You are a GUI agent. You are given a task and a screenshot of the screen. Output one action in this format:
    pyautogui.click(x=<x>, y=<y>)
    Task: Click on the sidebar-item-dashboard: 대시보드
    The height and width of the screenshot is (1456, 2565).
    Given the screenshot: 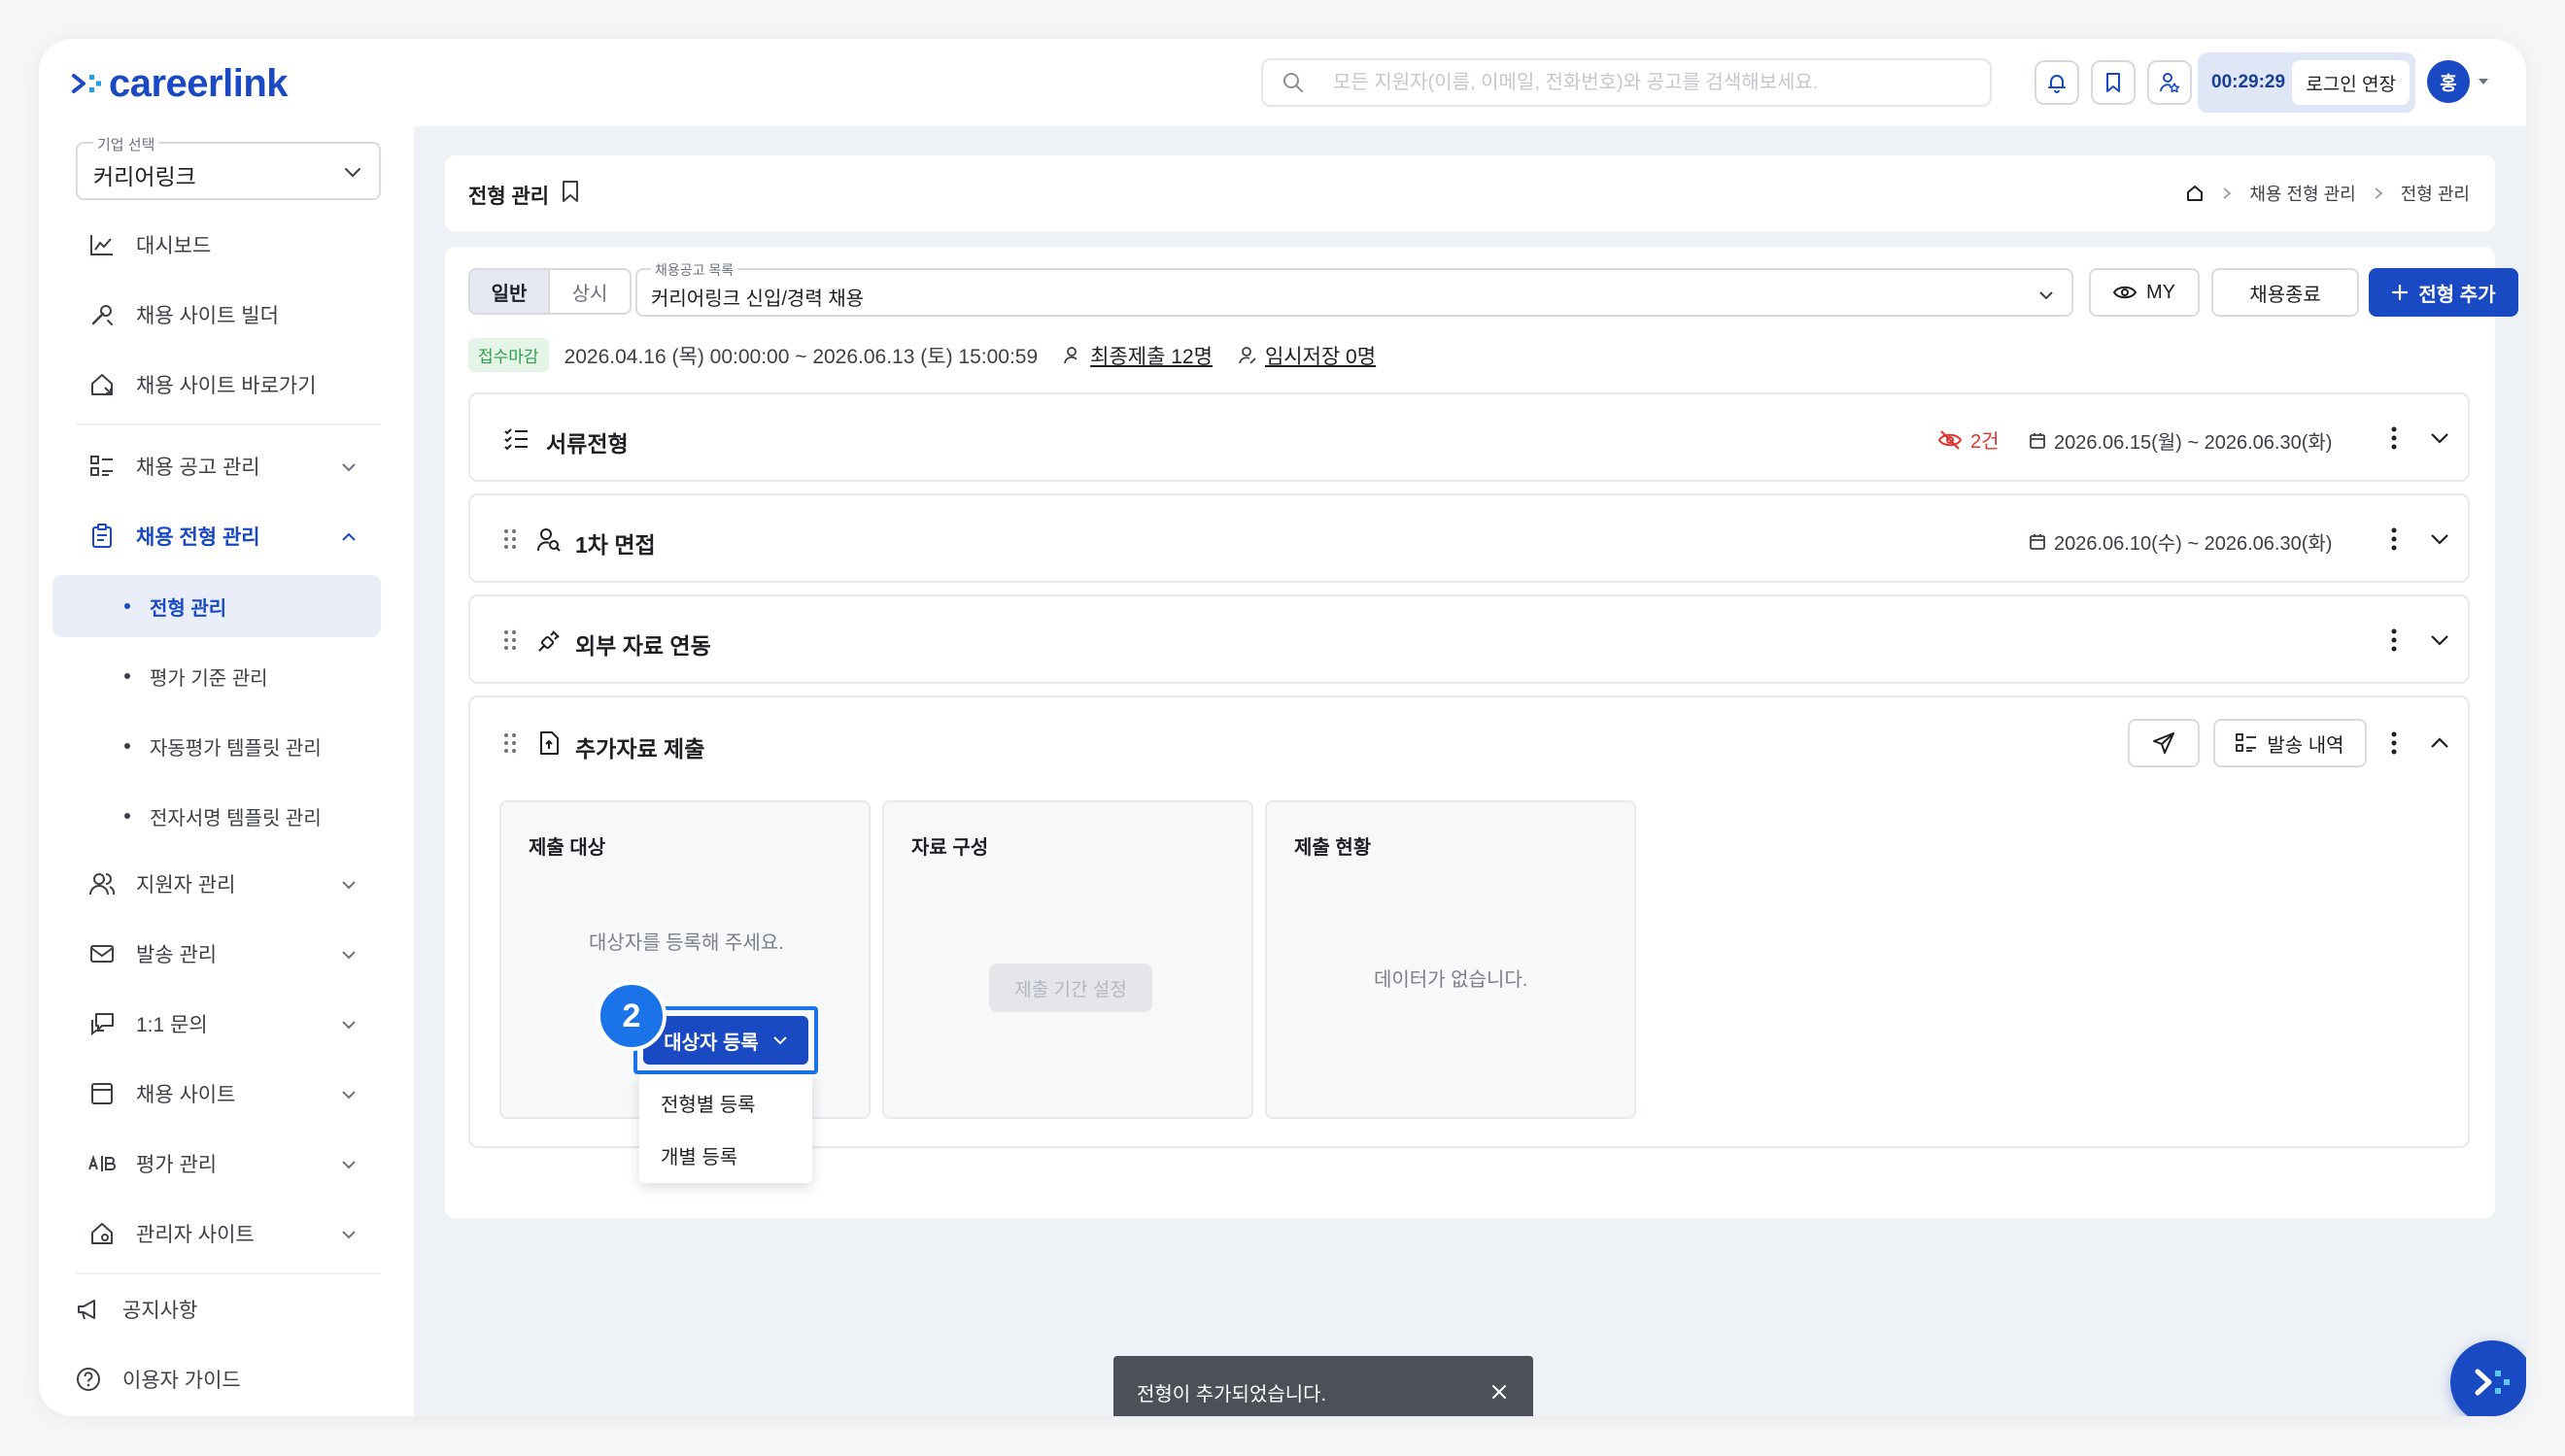 What is the action you would take?
    pyautogui.click(x=228, y=245)
    